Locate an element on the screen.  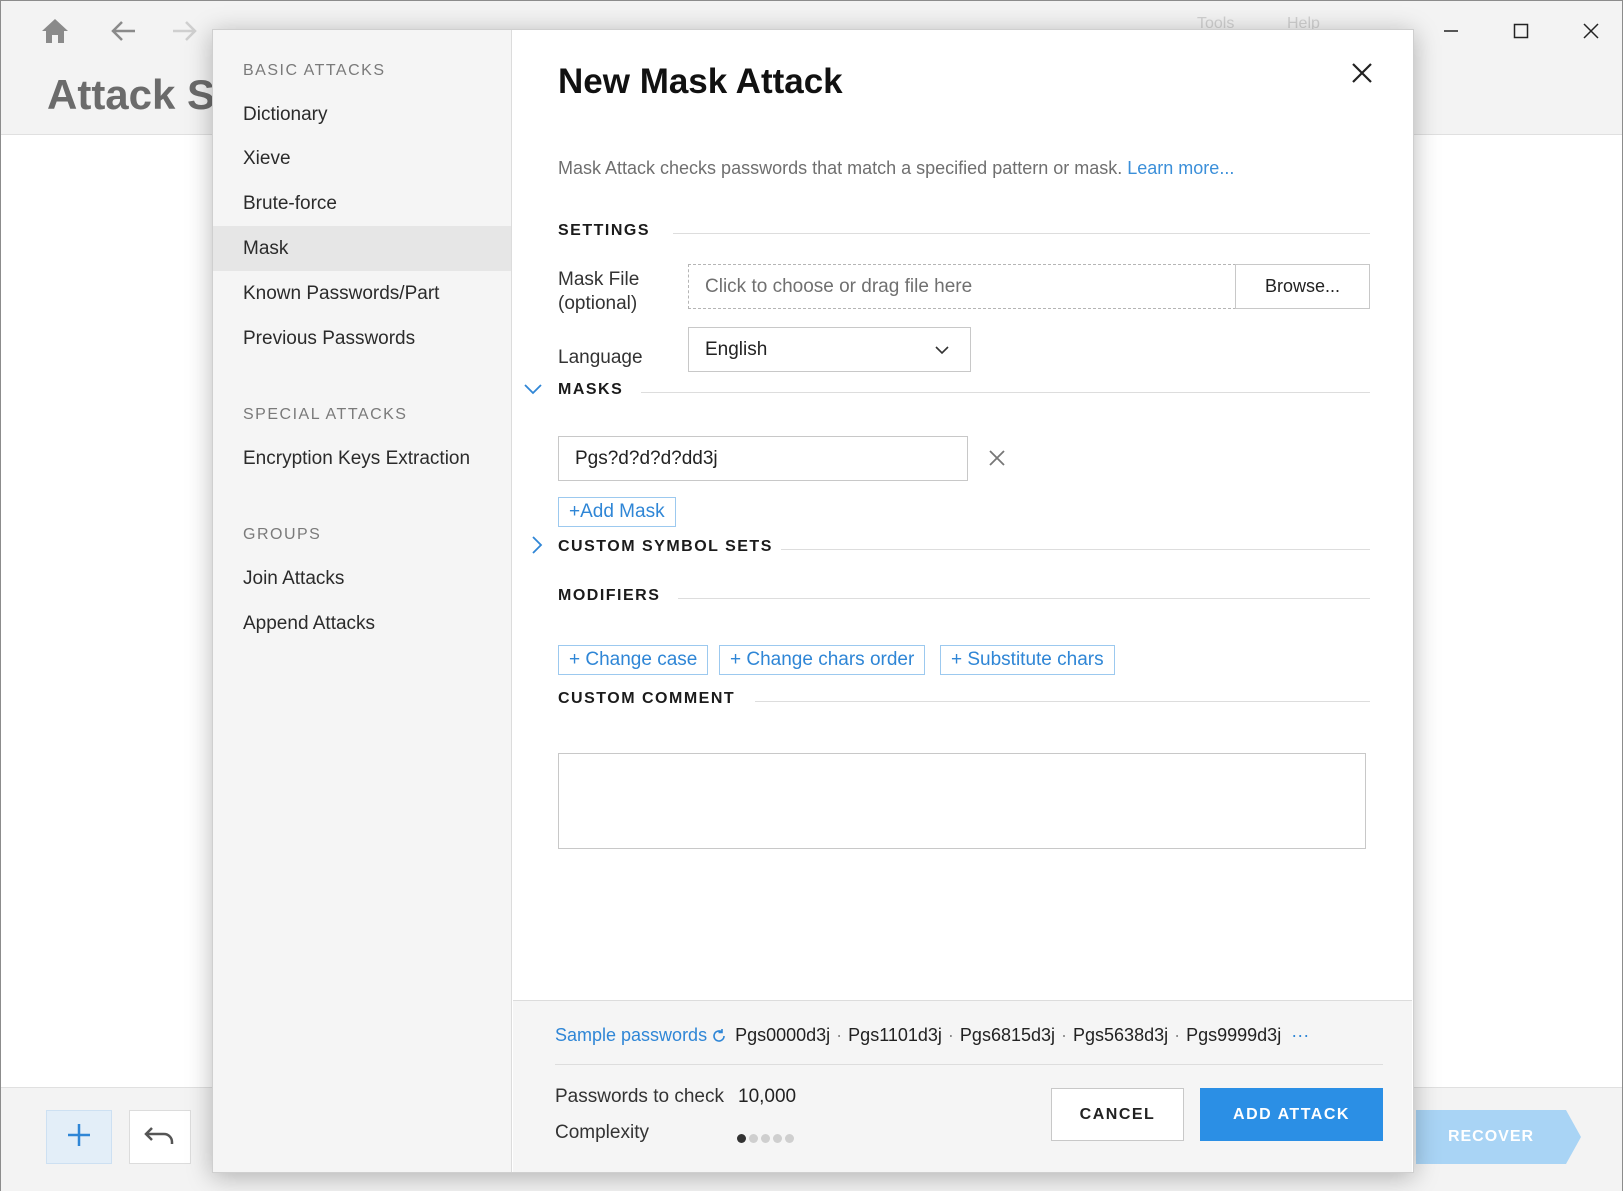
masks-divider is located at coordinates (1005, 392).